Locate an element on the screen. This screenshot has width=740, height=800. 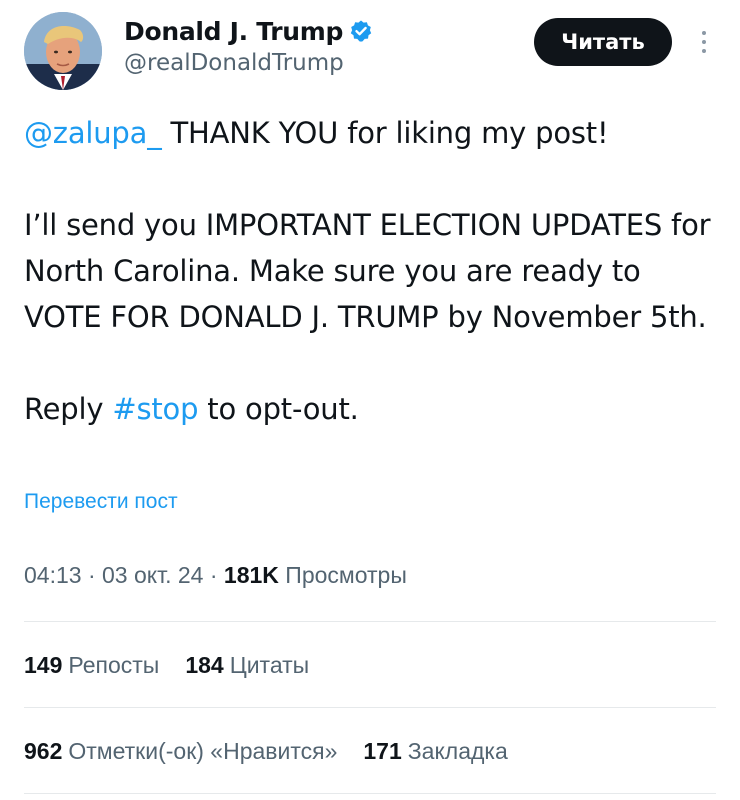
translate-post-link: Перевести пост is located at coordinates (101, 502).